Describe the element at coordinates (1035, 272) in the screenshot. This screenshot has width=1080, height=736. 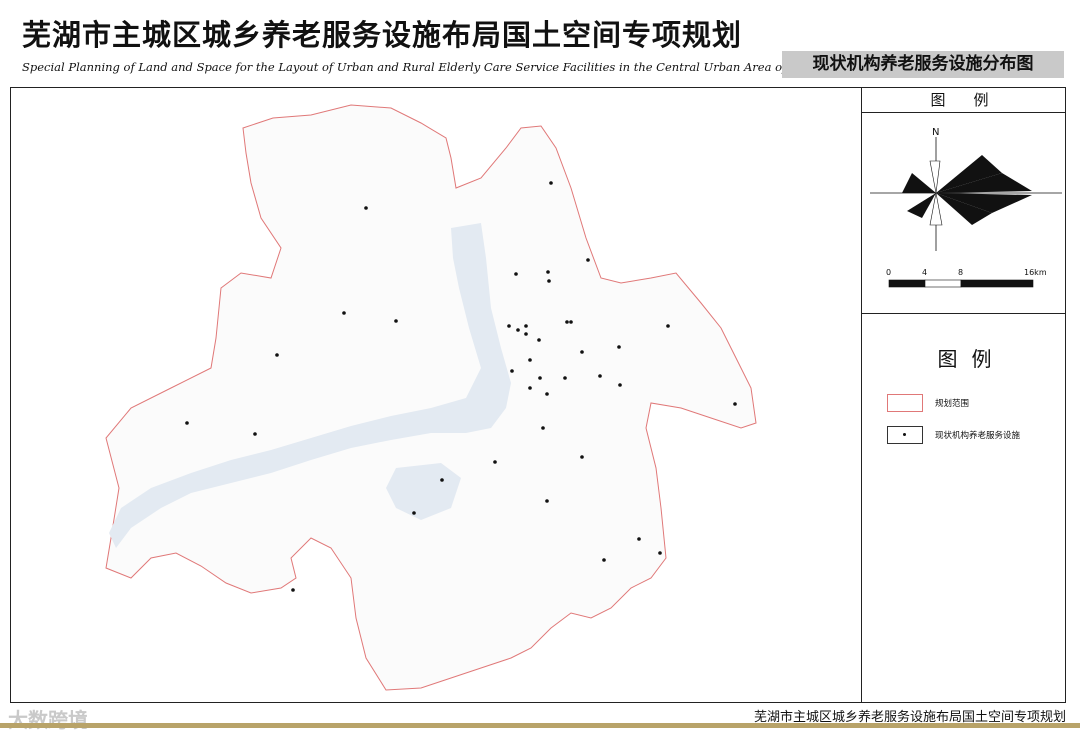
I see `scale-tick-16: 16km` at that location.